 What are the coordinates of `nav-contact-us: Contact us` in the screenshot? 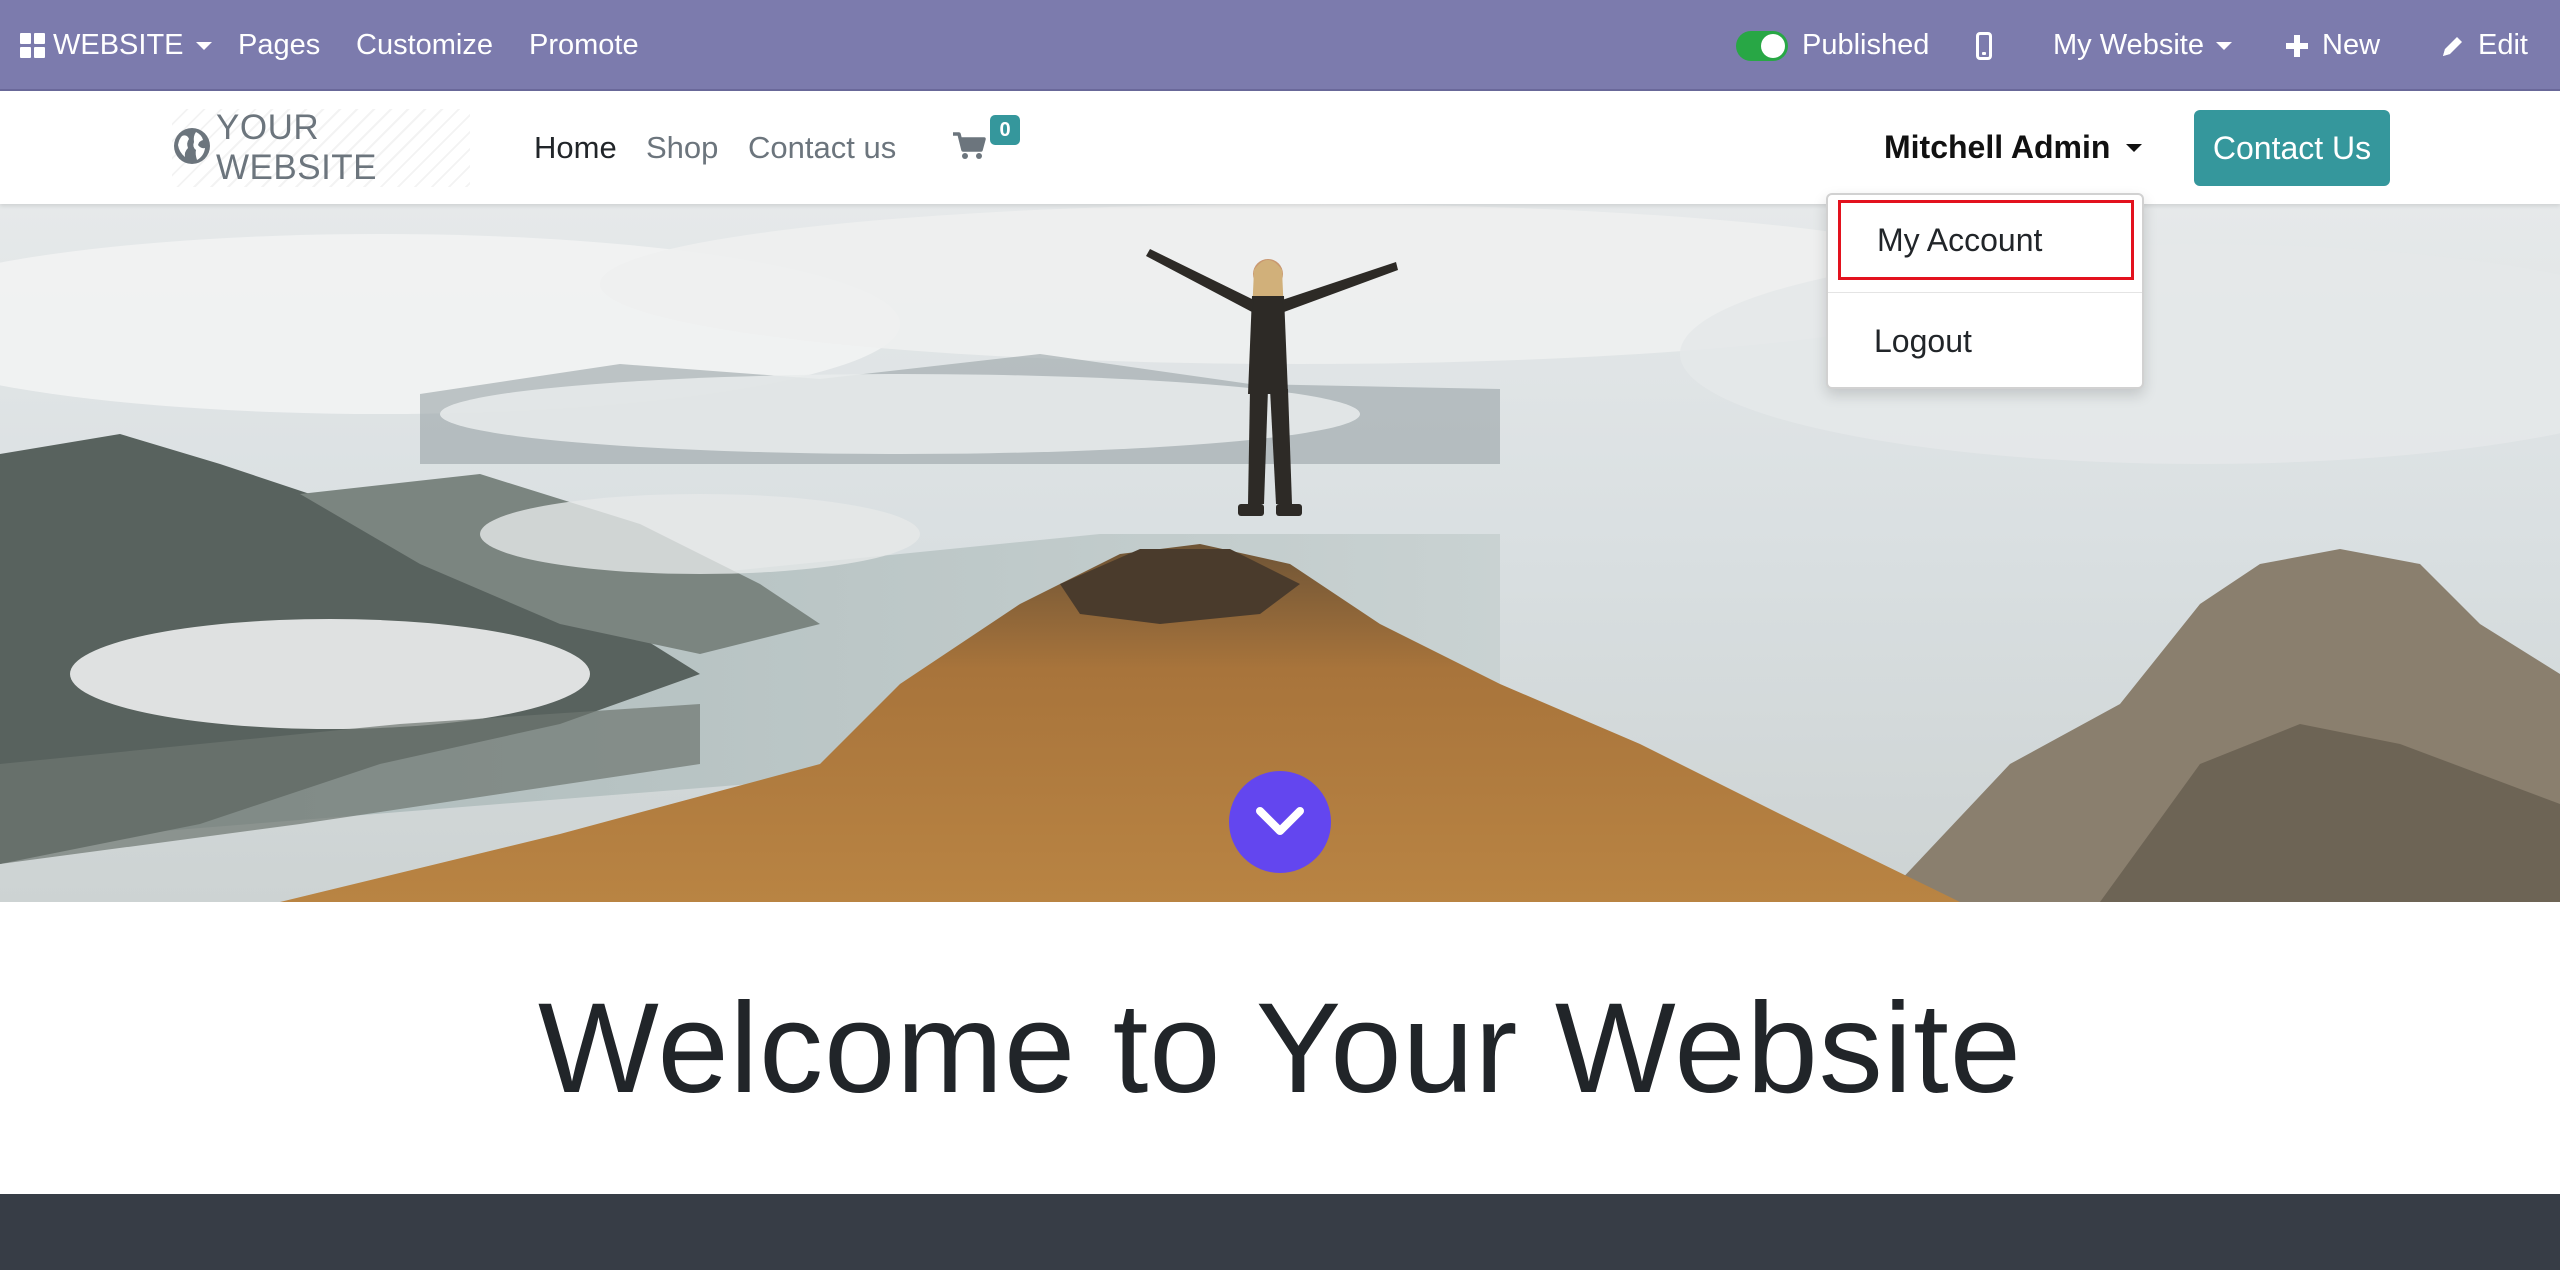 It's located at (822, 147).